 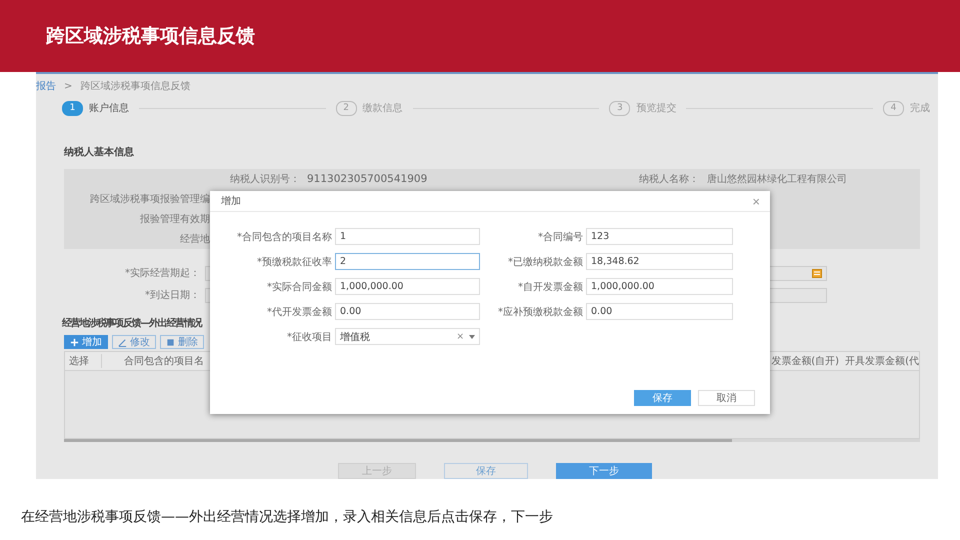 I want to click on select-field: 增值税 ×, so click(x=407, y=336).